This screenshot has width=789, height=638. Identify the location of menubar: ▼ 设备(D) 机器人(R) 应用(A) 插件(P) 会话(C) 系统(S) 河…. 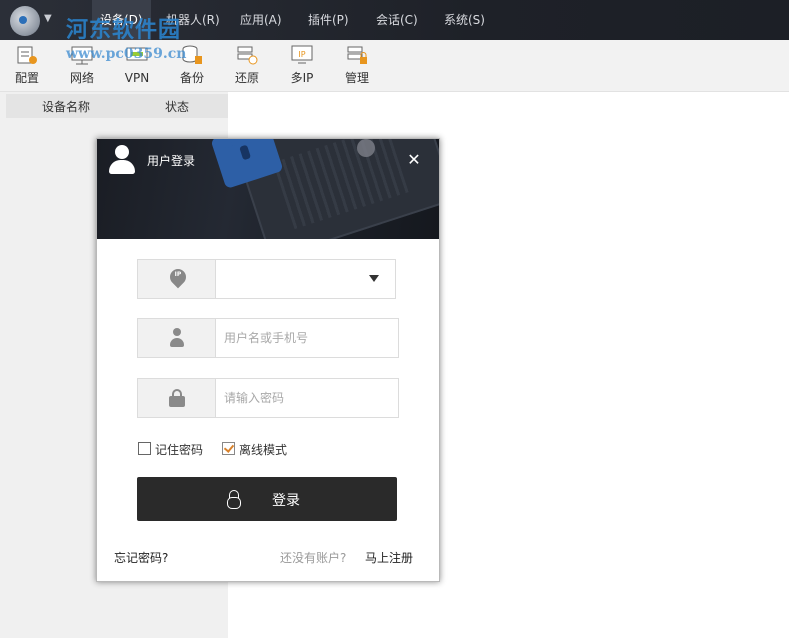
(394, 21).